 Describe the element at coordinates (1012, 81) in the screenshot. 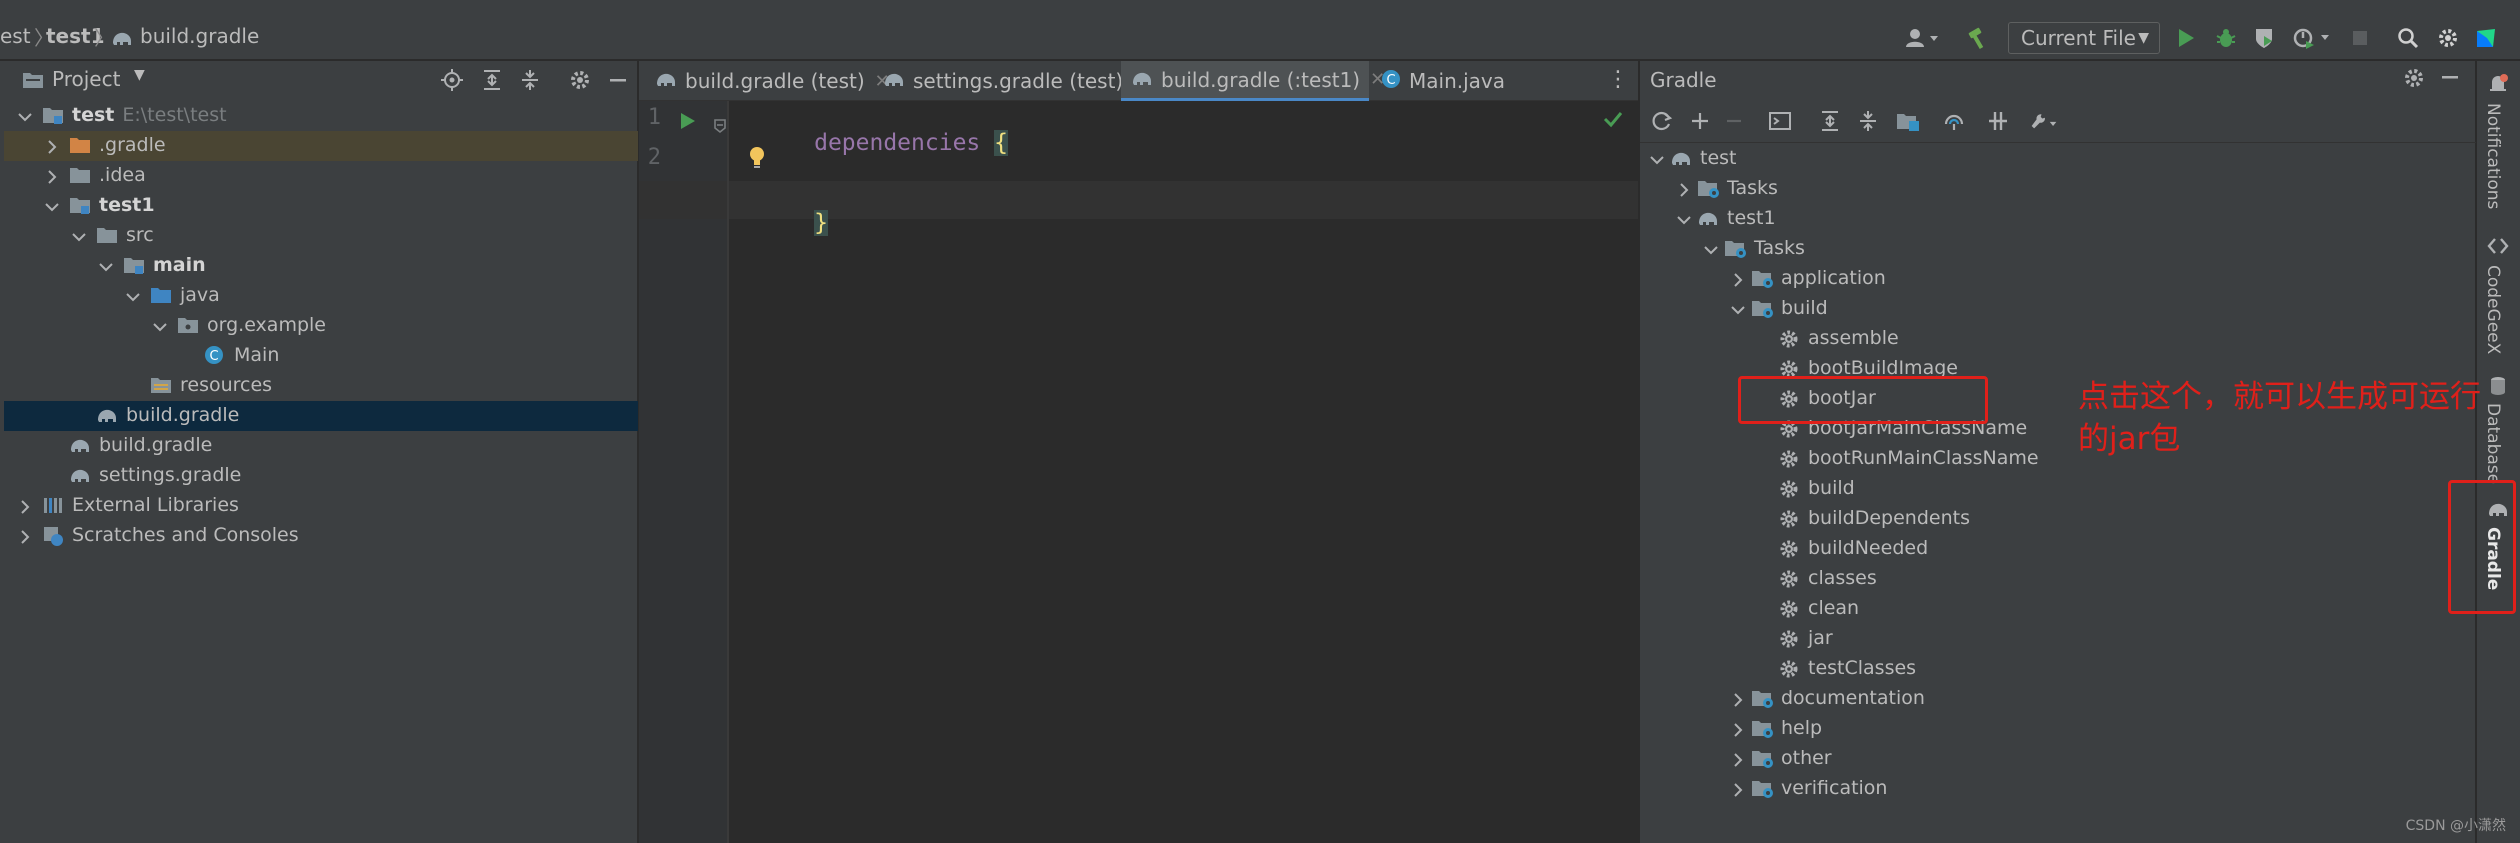

I see `tab-settings-gradle-test: settings.gradle (test) ✕` at that location.